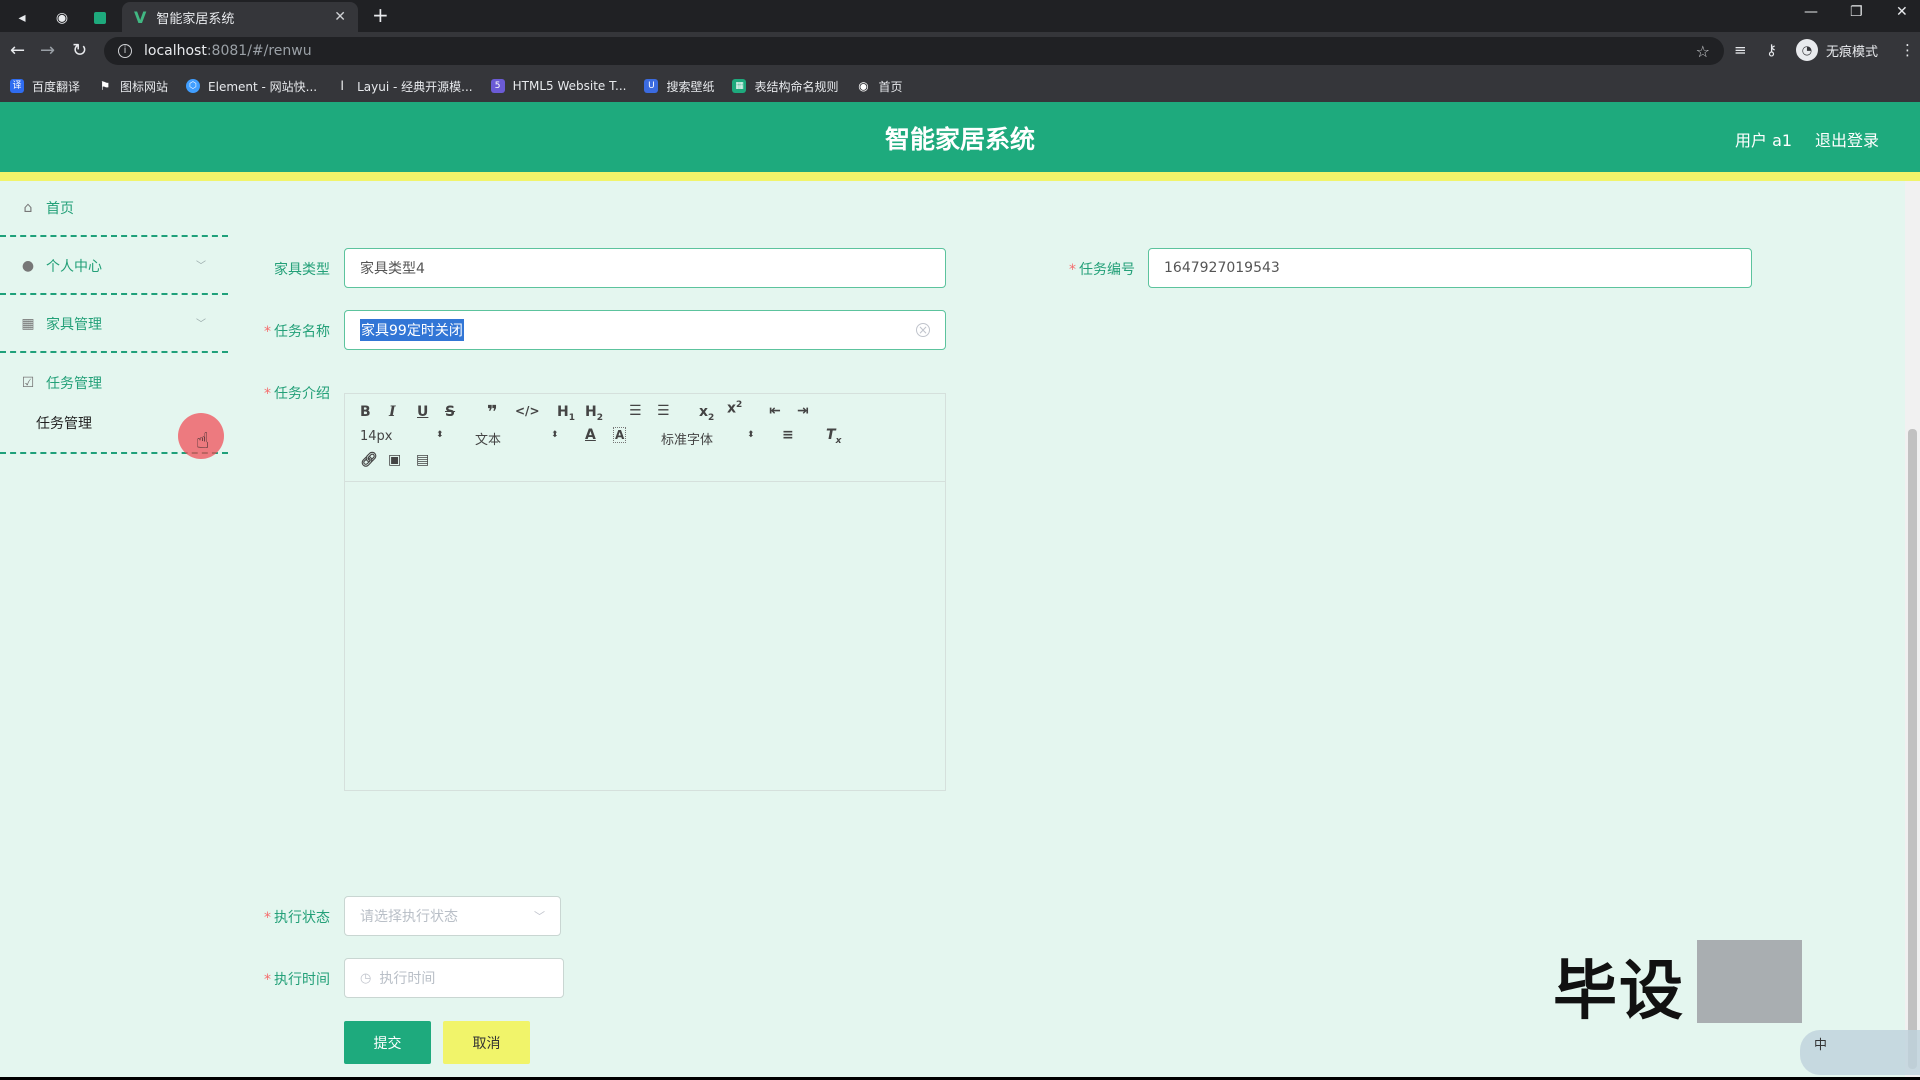 Image resolution: width=1920 pixels, height=1080 pixels. What do you see at coordinates (527, 411) in the screenshot?
I see `code-icon: </>` at bounding box center [527, 411].